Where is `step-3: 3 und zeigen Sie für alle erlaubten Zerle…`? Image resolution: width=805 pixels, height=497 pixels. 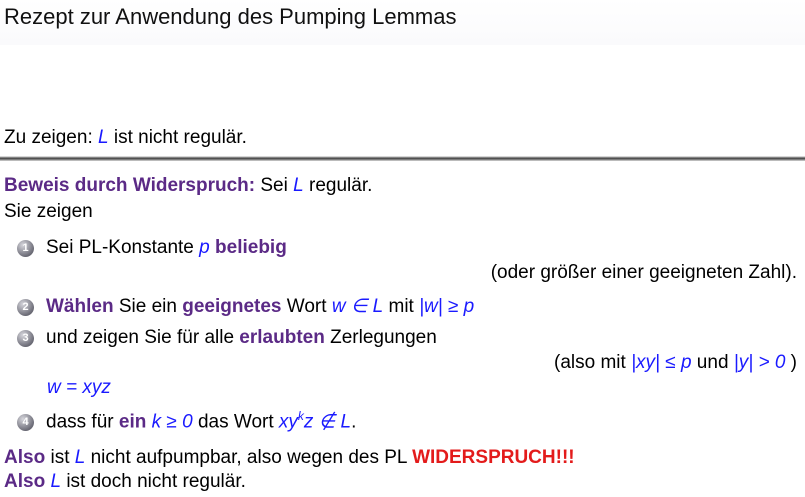 step-3: 3 und zeigen Sie für alle erlaubten Zerle… is located at coordinates (227, 338).